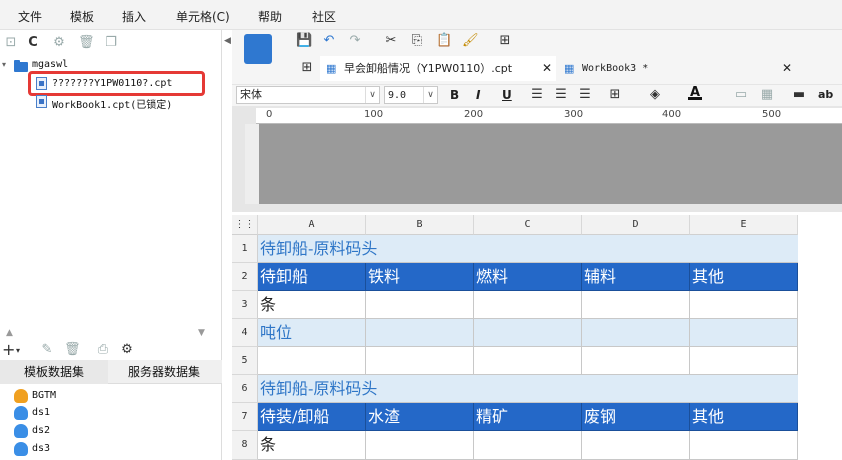 The image size is (842, 460). I want to click on dataset-item: BGTM, so click(44, 395).